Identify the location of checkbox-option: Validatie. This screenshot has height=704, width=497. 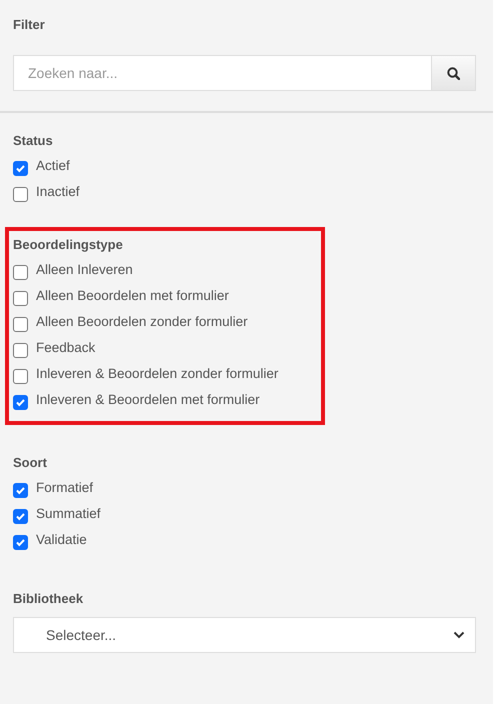
(246, 540).